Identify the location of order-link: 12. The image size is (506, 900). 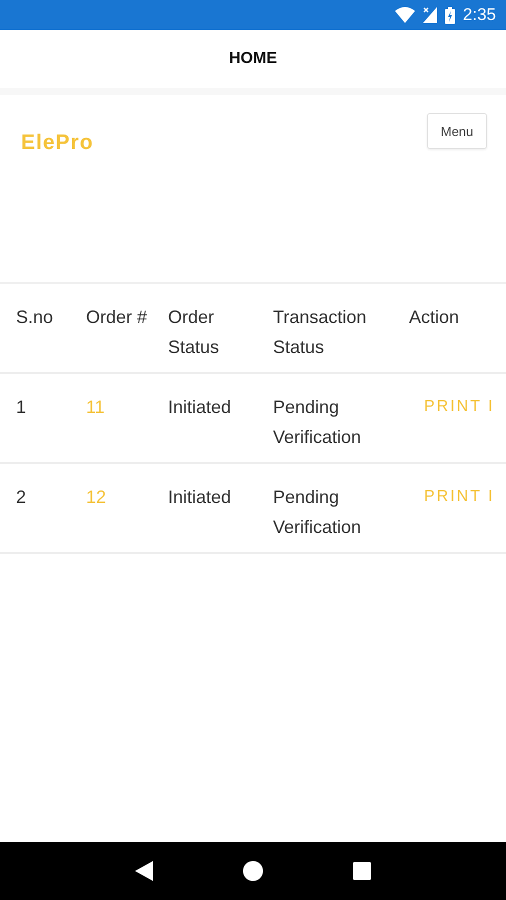
(99, 497).